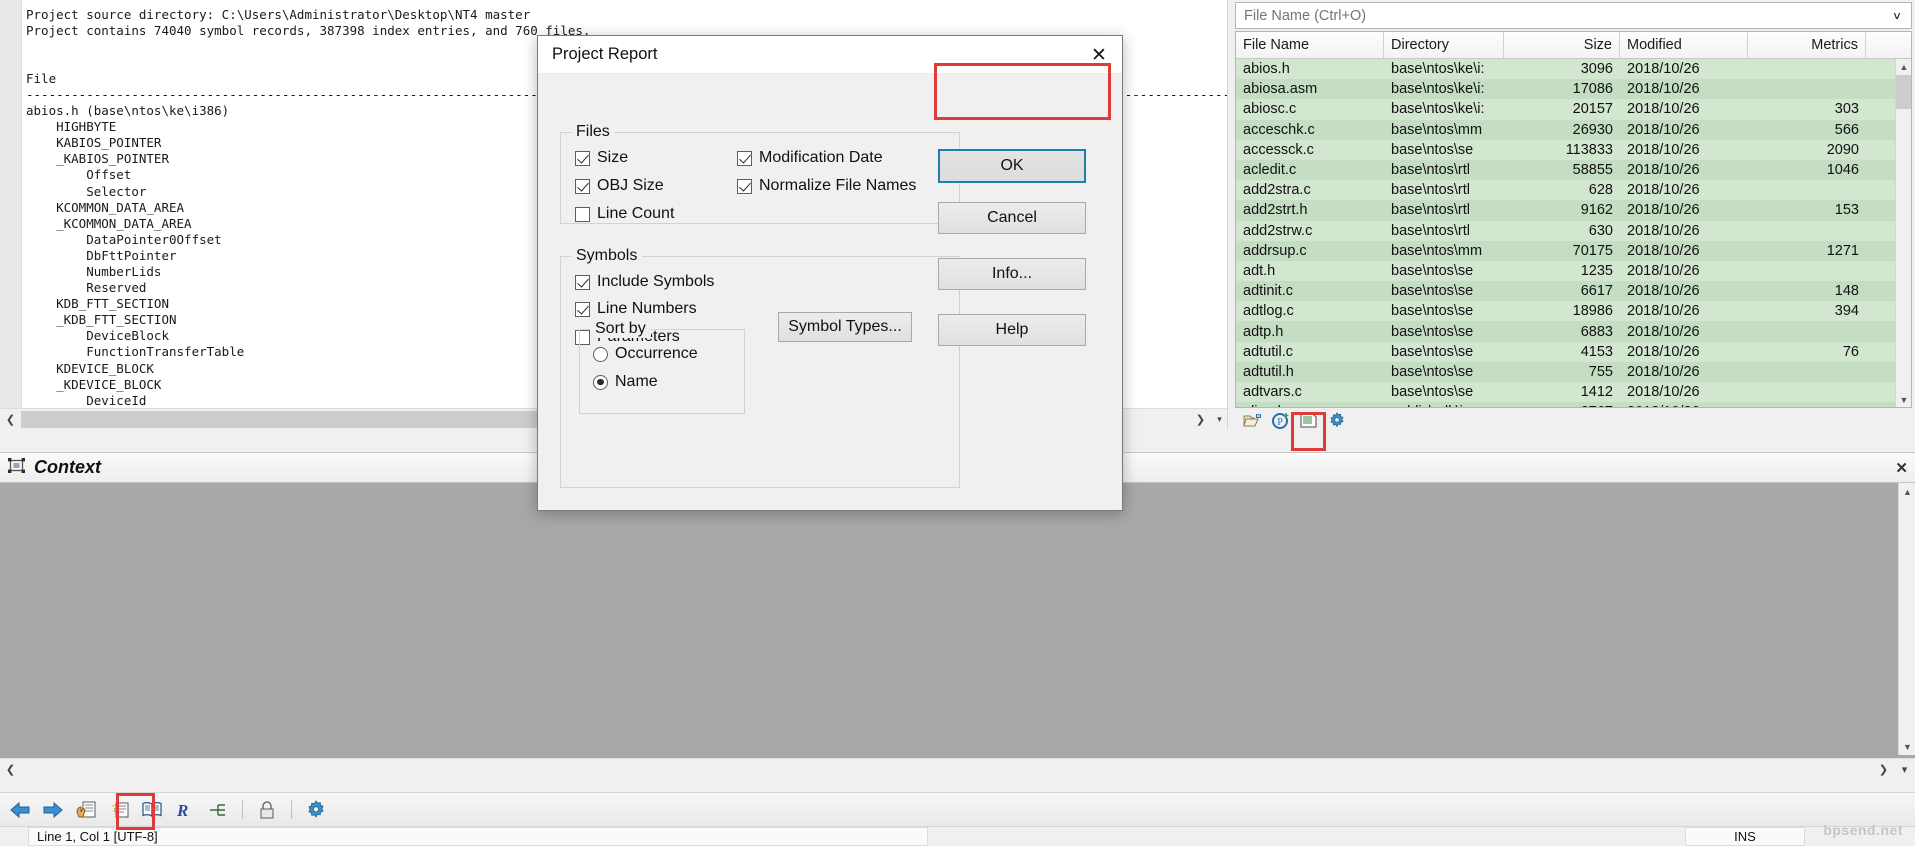  Describe the element at coordinates (1430, 230) in the screenshot. I see `cell-directory: base\ntos\rtl` at that location.